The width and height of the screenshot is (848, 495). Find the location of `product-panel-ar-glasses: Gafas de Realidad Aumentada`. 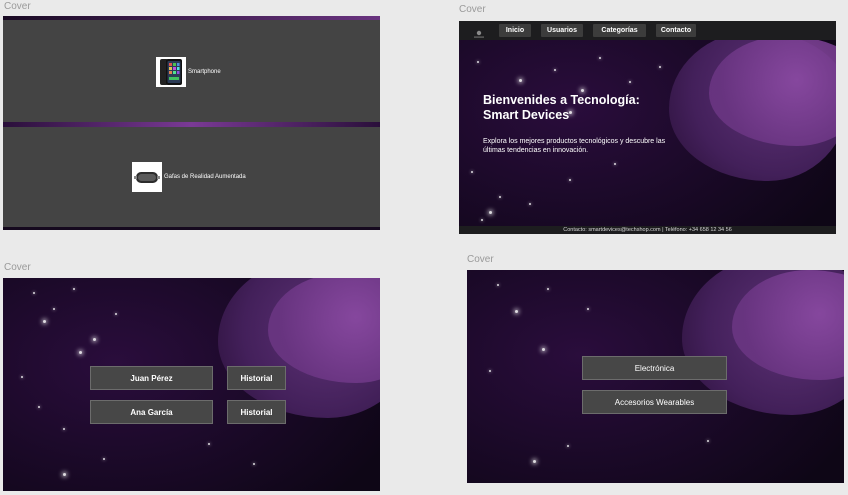

product-panel-ar-glasses: Gafas de Realidad Aumentada is located at coordinates (191, 177).